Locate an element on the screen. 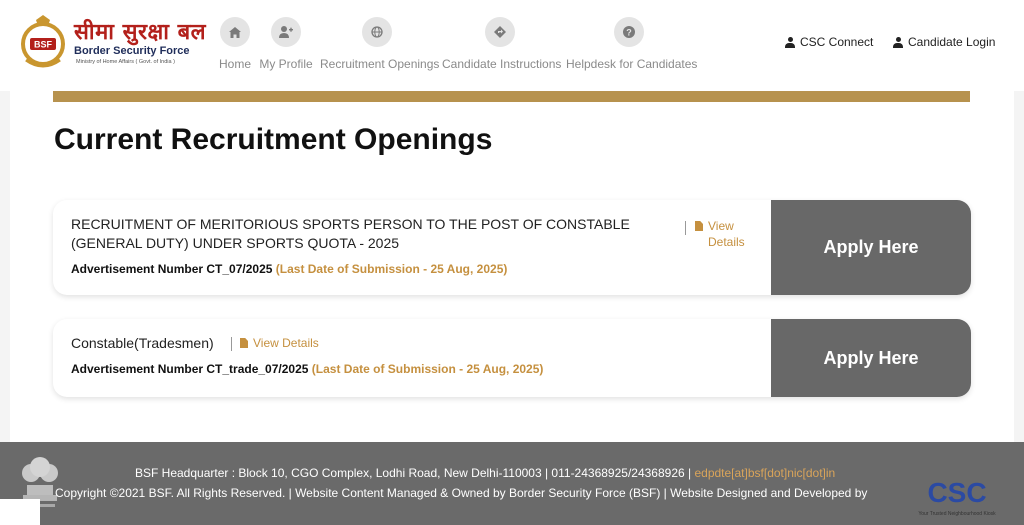 Image resolution: width=1024 pixels, height=525 pixels. nav-recruitment-openings: Recruitment Openings is located at coordinates (380, 44).